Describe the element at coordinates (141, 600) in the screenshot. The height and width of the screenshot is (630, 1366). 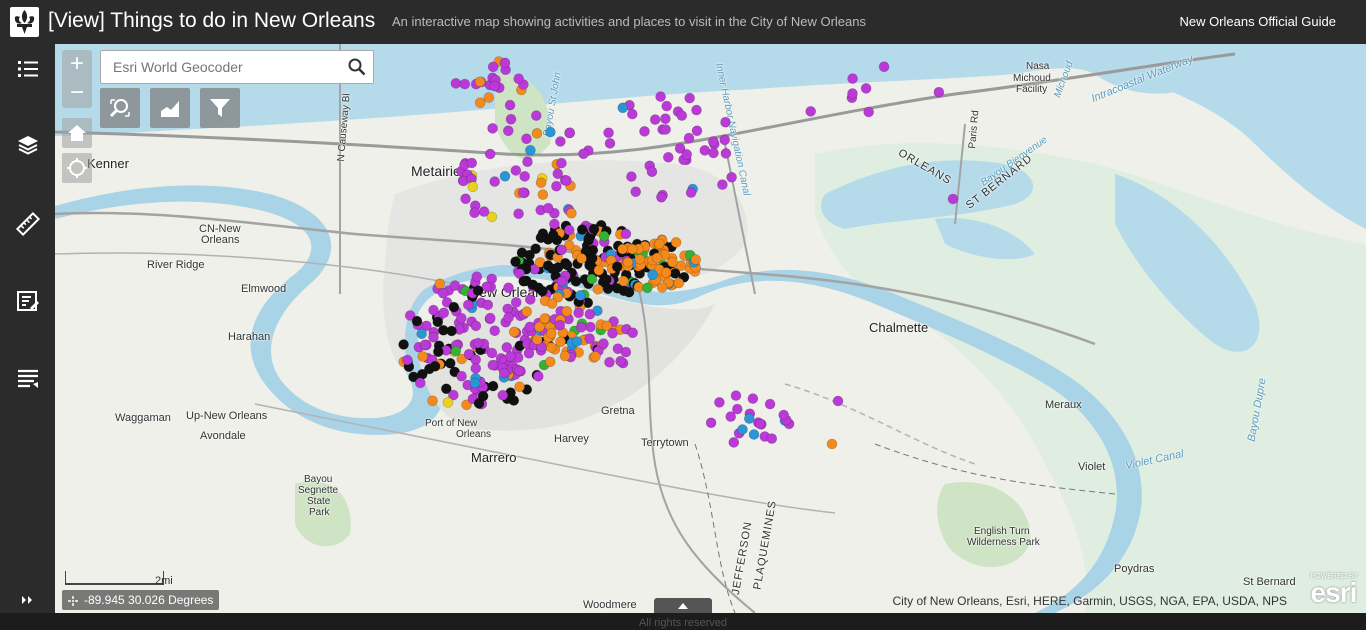
I see `coordinate-readout: -89.945 30.026 Degrees` at that location.